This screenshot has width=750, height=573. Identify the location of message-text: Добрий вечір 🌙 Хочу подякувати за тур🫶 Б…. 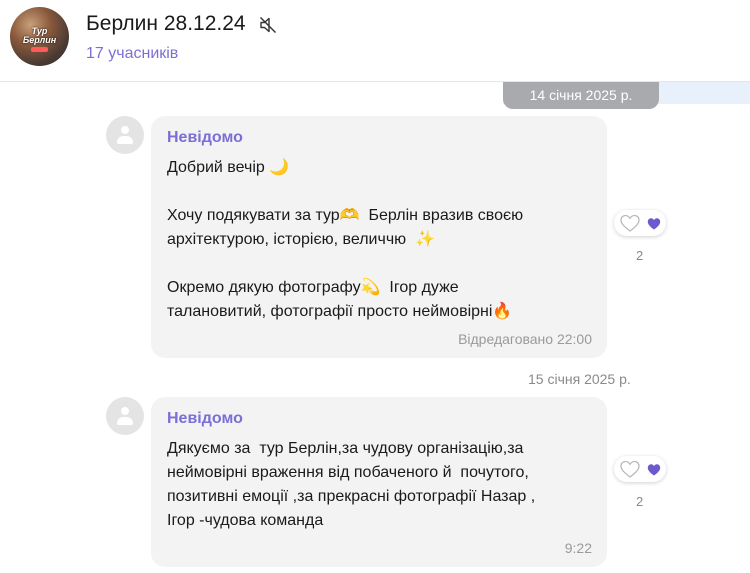
(345, 239).